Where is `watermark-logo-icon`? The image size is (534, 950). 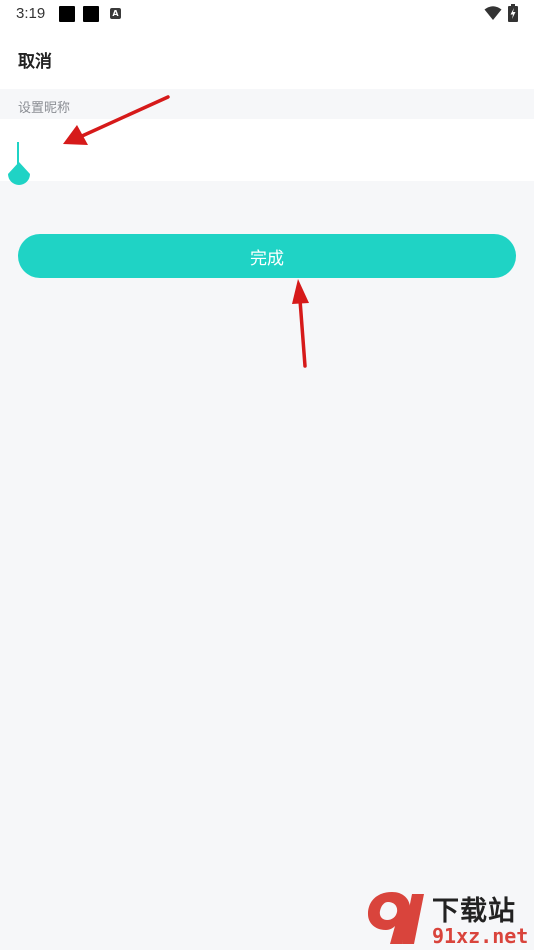 watermark-logo-icon is located at coordinates (396, 918).